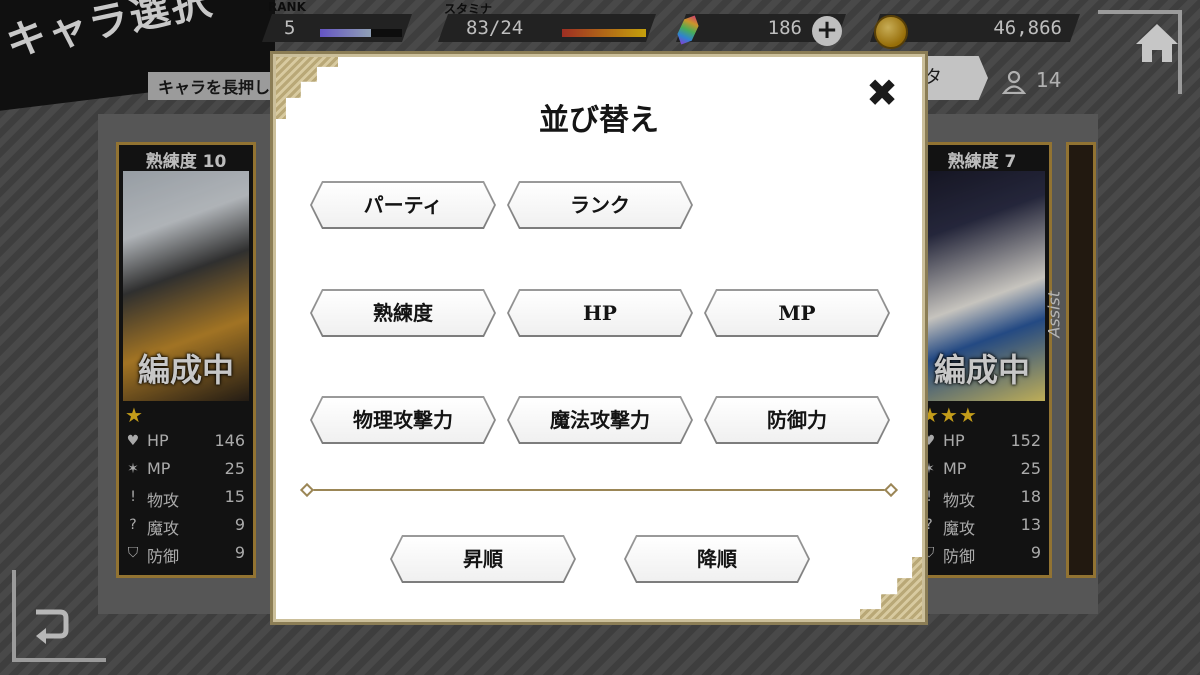 The height and width of the screenshot is (675, 1200). I want to click on order-label: 昇順, so click(483, 559).